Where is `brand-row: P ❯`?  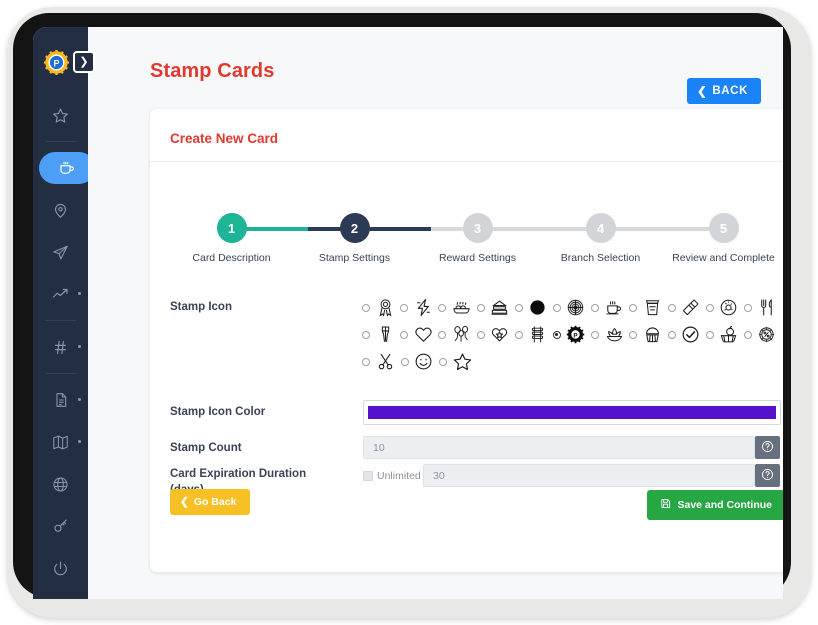
brand-row: P ❯ is located at coordinates (64, 62).